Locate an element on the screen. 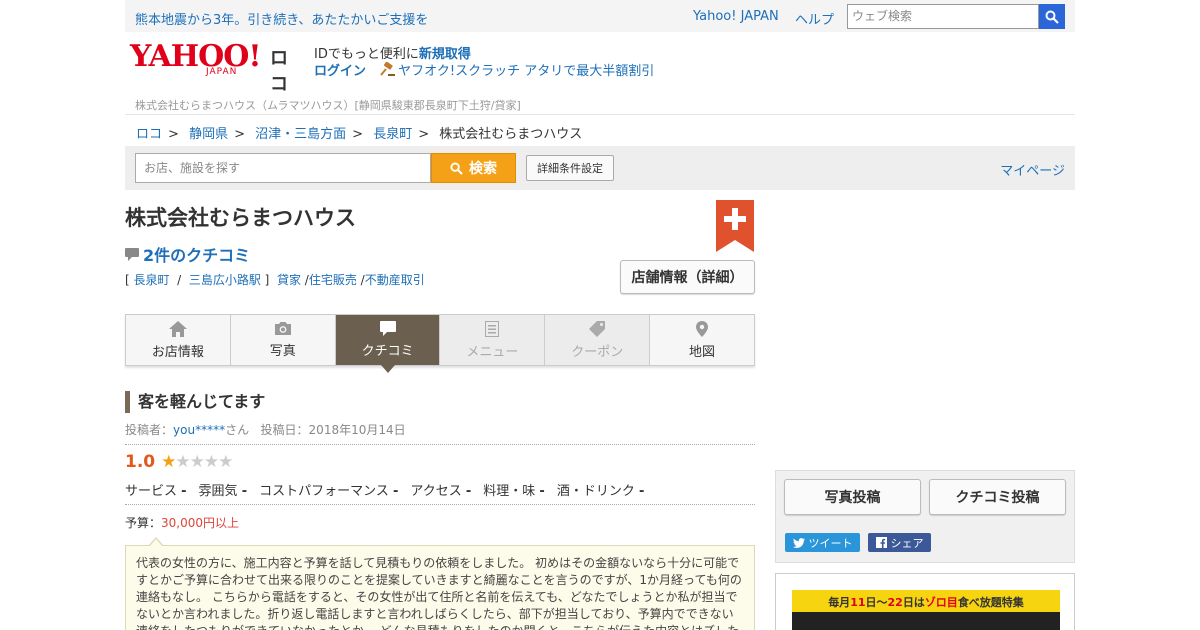 Image resolution: width=1200 pixels, height=630 pixels. review-post-button: クチコミ投稿 is located at coordinates (997, 497).